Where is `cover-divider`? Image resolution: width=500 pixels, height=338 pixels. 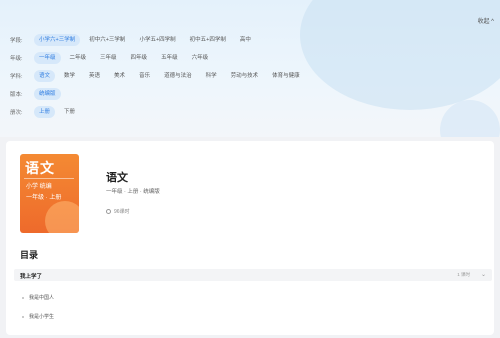
cover-divider is located at coordinates (49, 178).